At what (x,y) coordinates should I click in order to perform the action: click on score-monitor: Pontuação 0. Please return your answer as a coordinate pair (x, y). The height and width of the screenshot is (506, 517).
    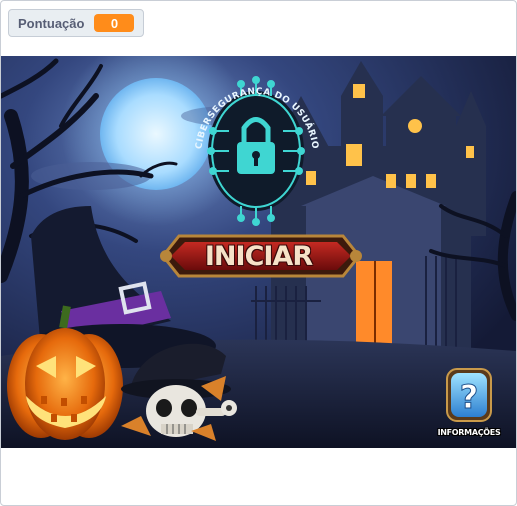
    Looking at the image, I should click on (76, 23).